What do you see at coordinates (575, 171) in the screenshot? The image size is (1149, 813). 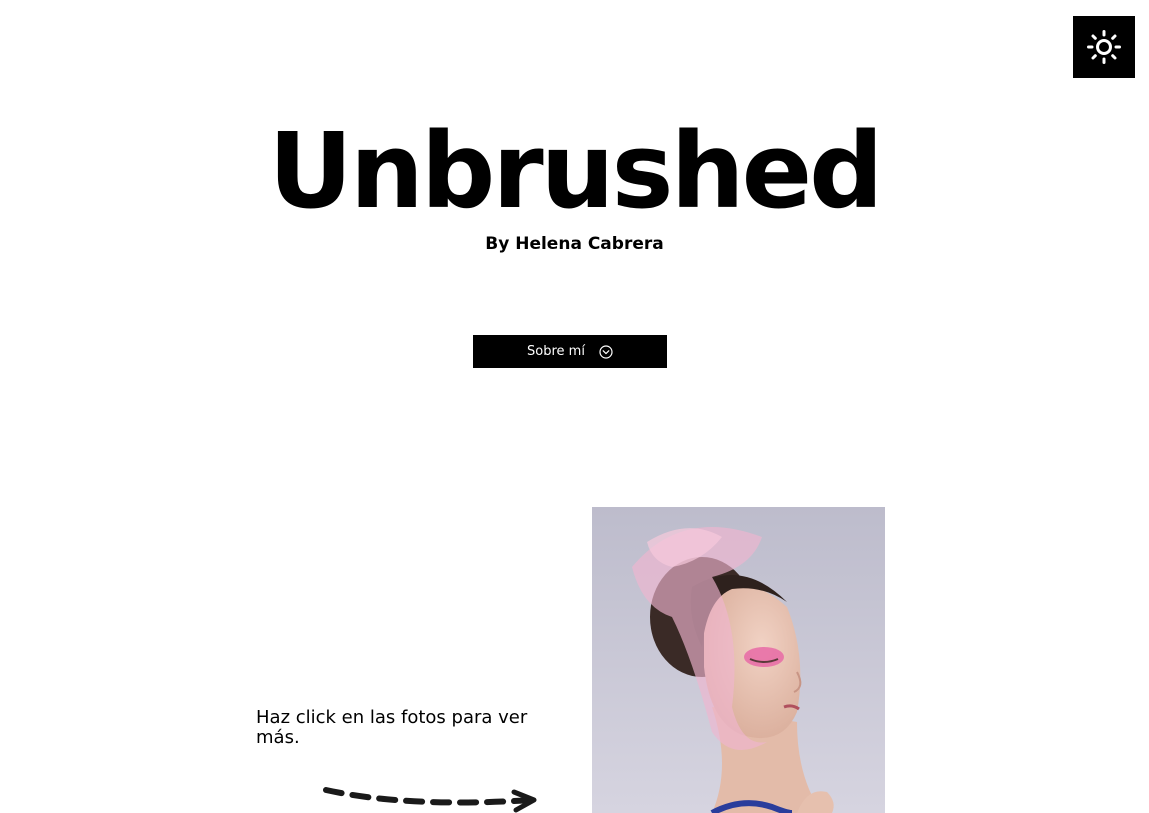 I see `site-title: Unbrushed` at bounding box center [575, 171].